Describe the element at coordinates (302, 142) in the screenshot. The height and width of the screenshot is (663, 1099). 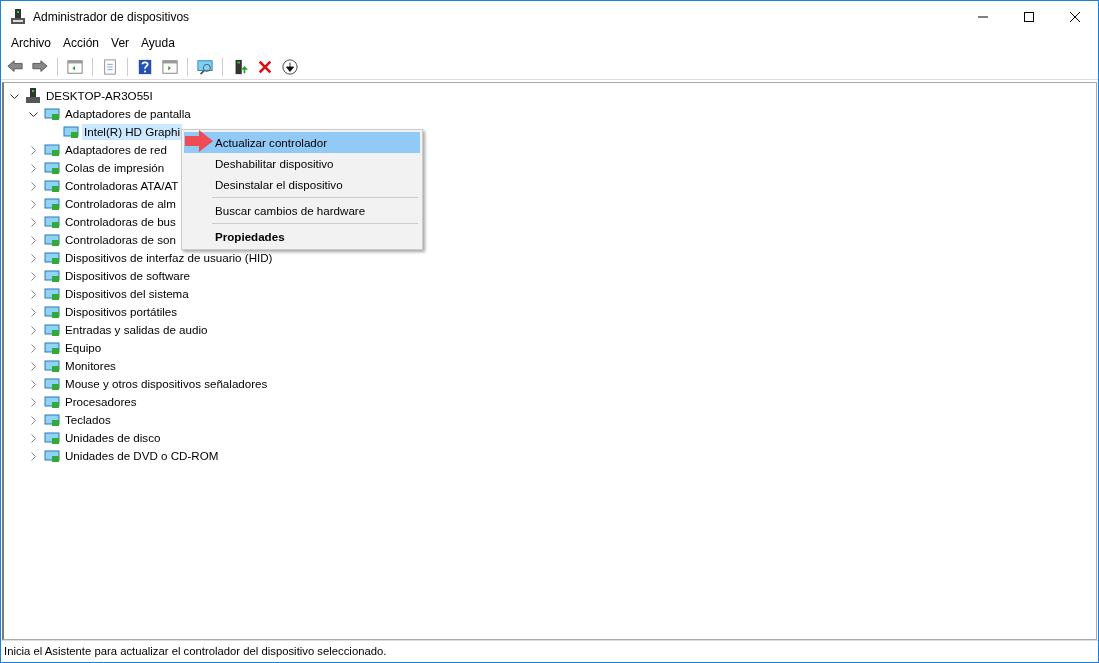
I see `menu-item: Actualizar controlador` at that location.